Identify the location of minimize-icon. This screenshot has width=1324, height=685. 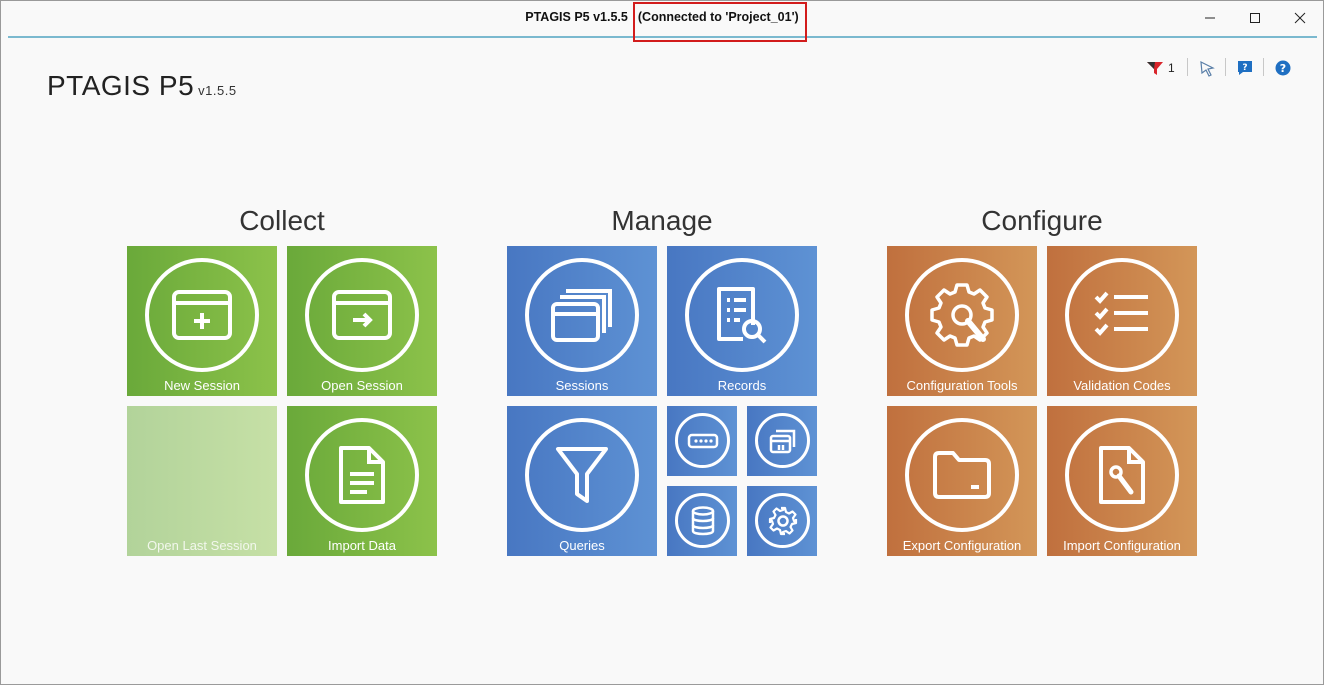
(1210, 18).